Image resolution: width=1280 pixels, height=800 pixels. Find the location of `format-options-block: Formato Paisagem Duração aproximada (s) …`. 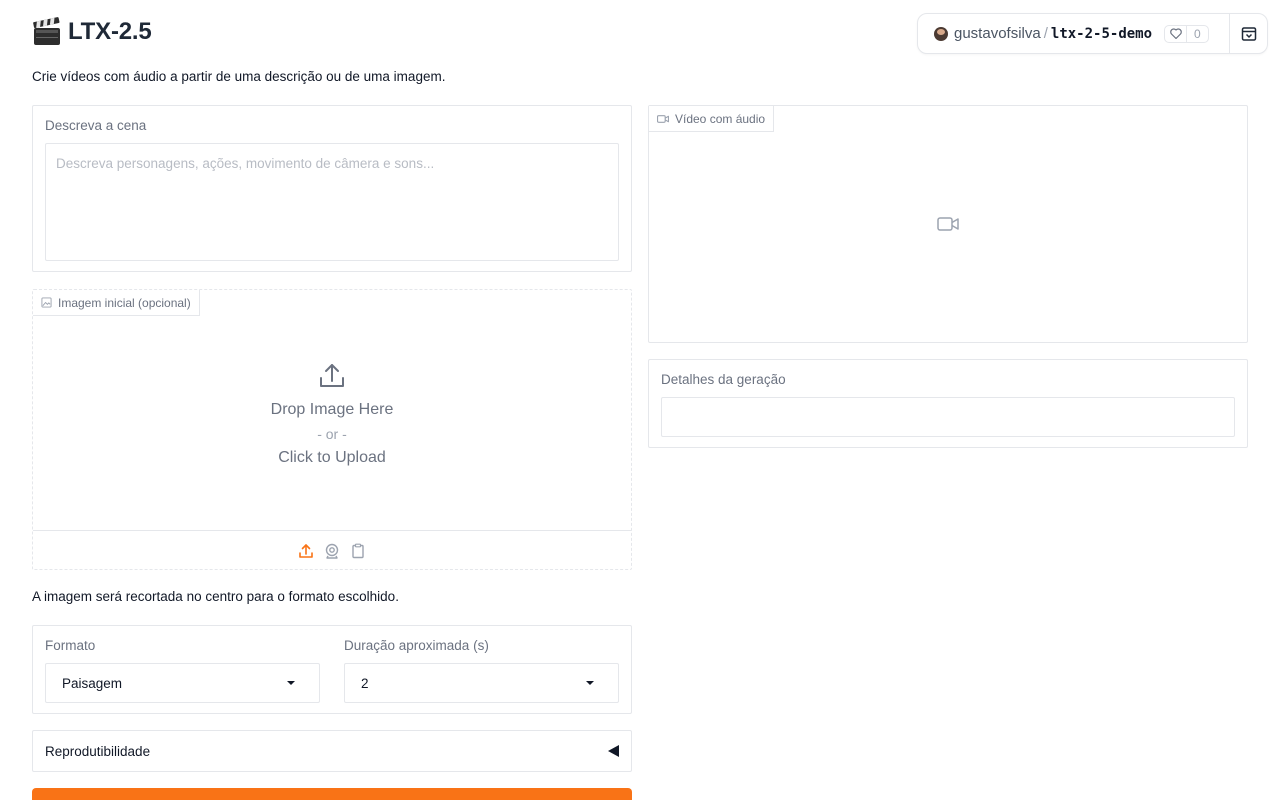

format-options-block: Formato Paisagem Duração aproximada (s) … is located at coordinates (332, 669).